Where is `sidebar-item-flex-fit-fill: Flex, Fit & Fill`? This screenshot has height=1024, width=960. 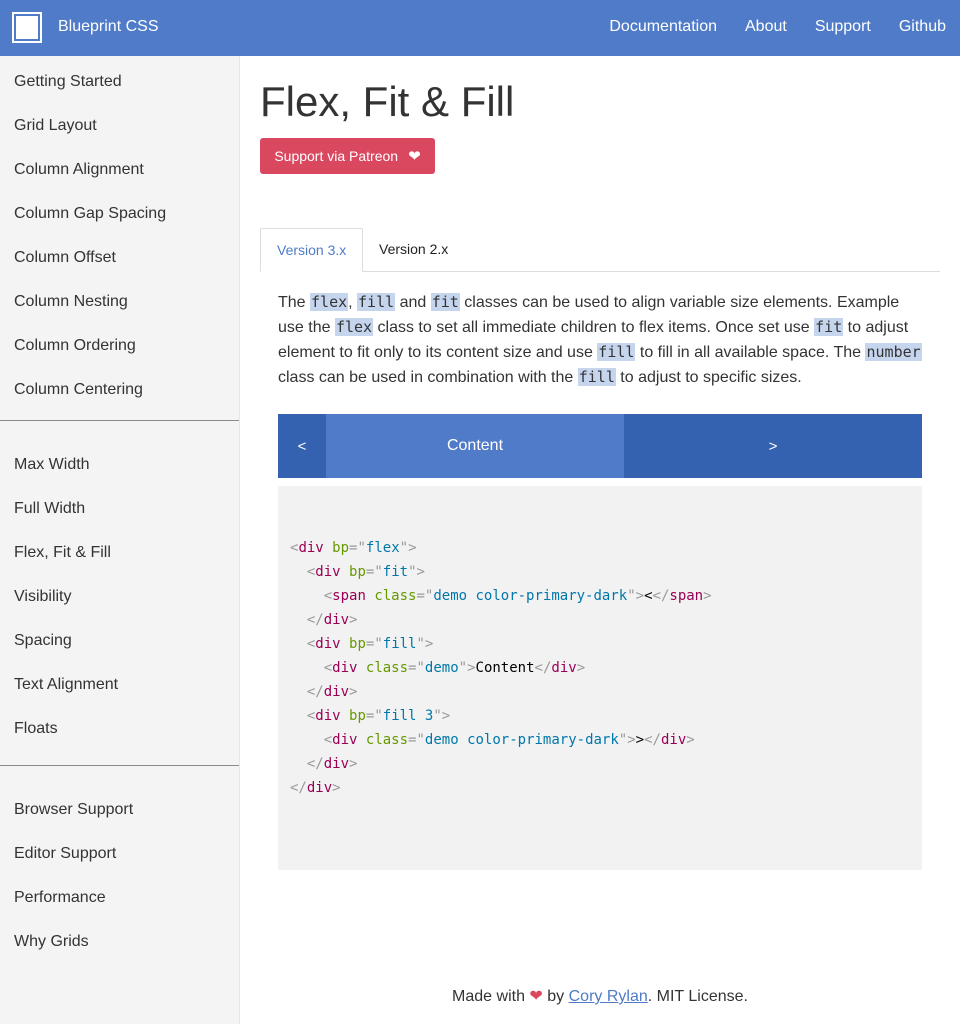
sidebar-item-flex-fit-fill: Flex, Fit & Fill is located at coordinates (119, 549).